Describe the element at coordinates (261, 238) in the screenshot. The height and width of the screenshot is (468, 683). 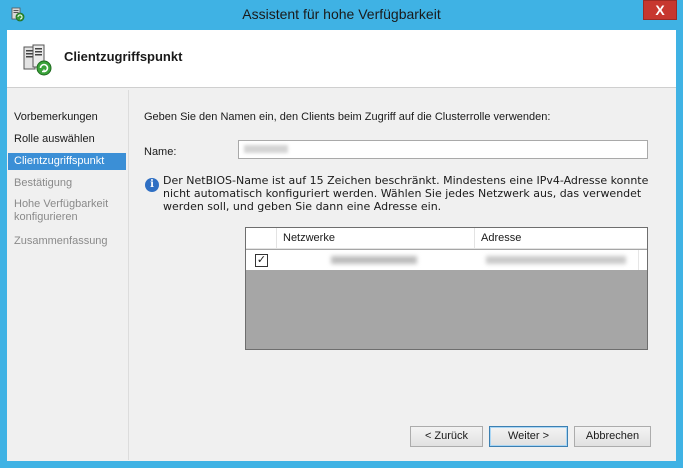
I see `checkbox-column-header` at that location.